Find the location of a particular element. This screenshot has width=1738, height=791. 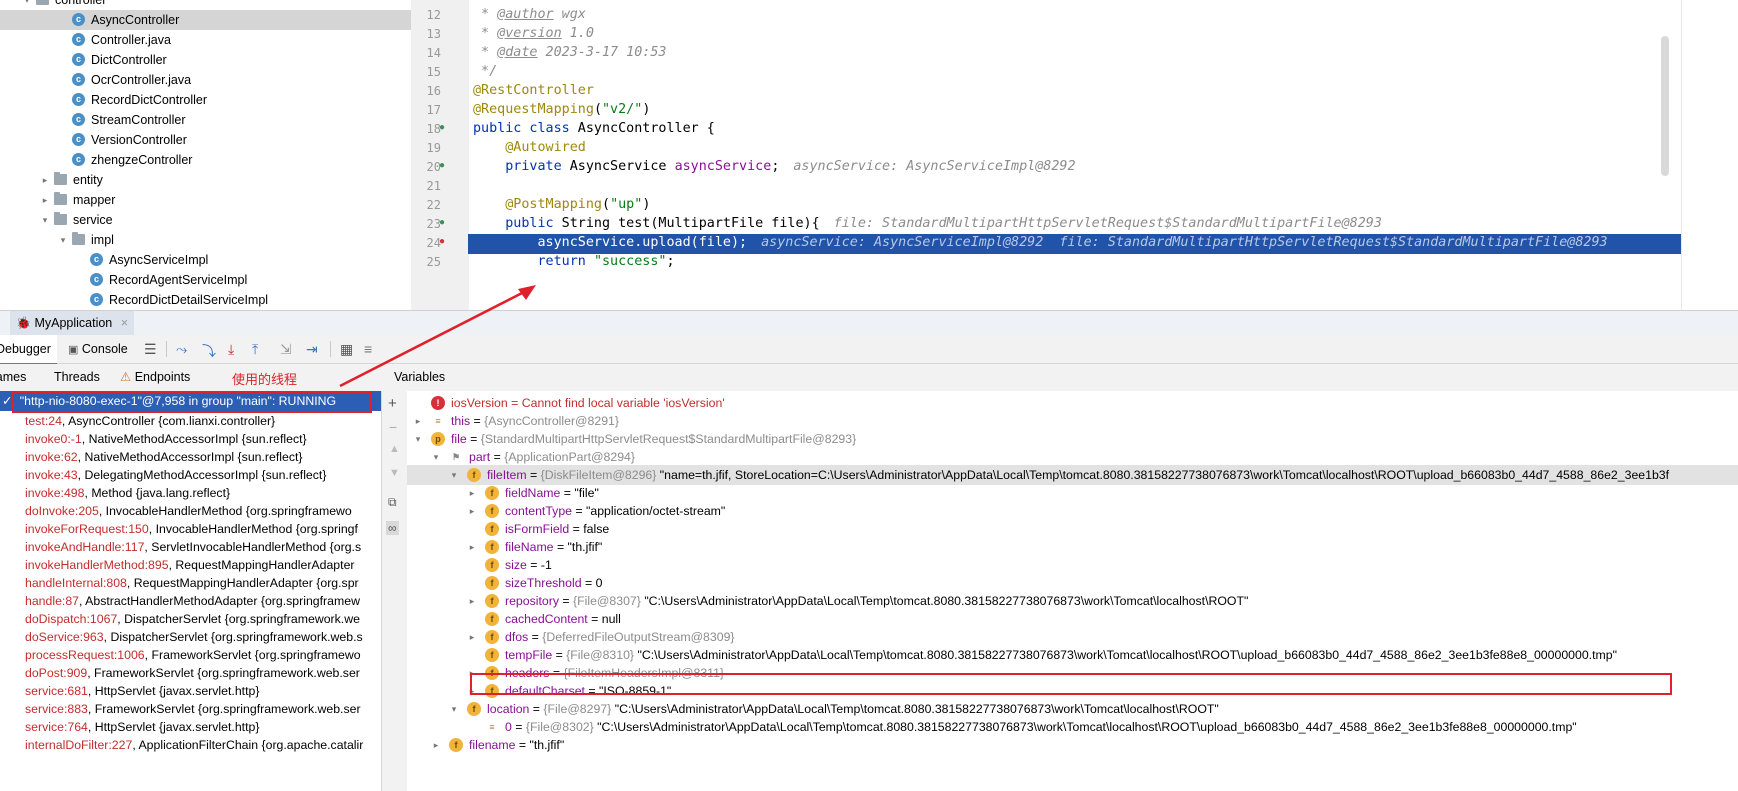

annotation-arrow is located at coordinates (437, 336).